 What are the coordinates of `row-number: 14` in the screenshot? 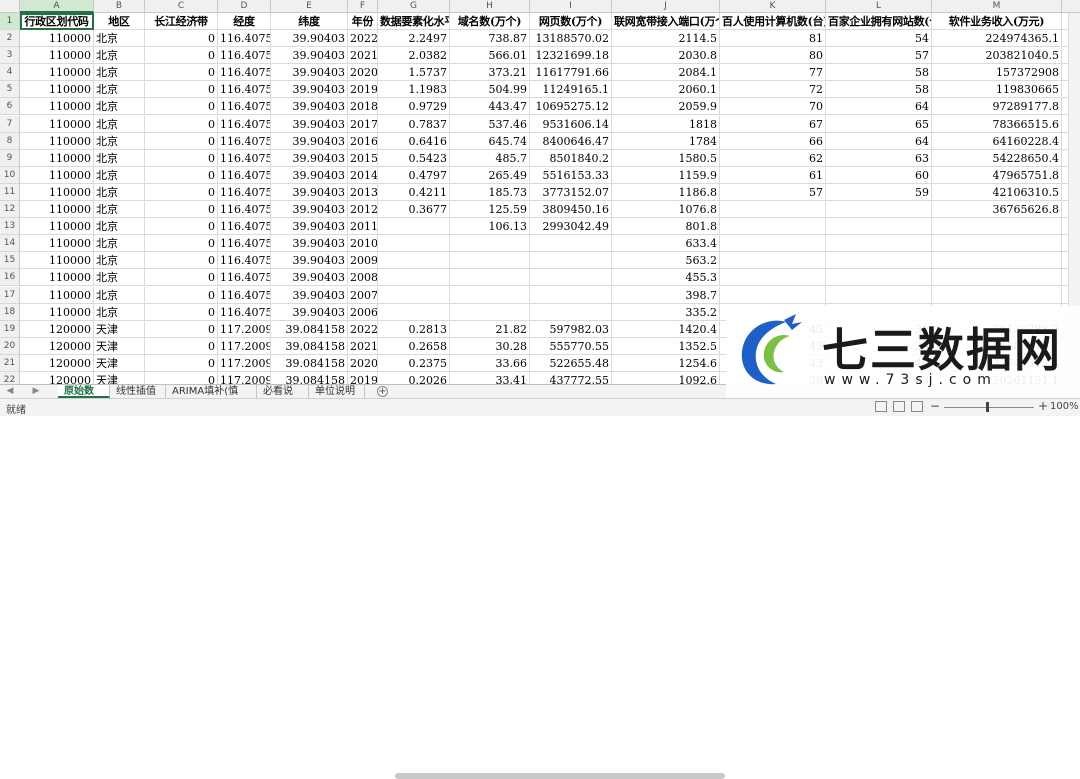 It's located at (10, 244).